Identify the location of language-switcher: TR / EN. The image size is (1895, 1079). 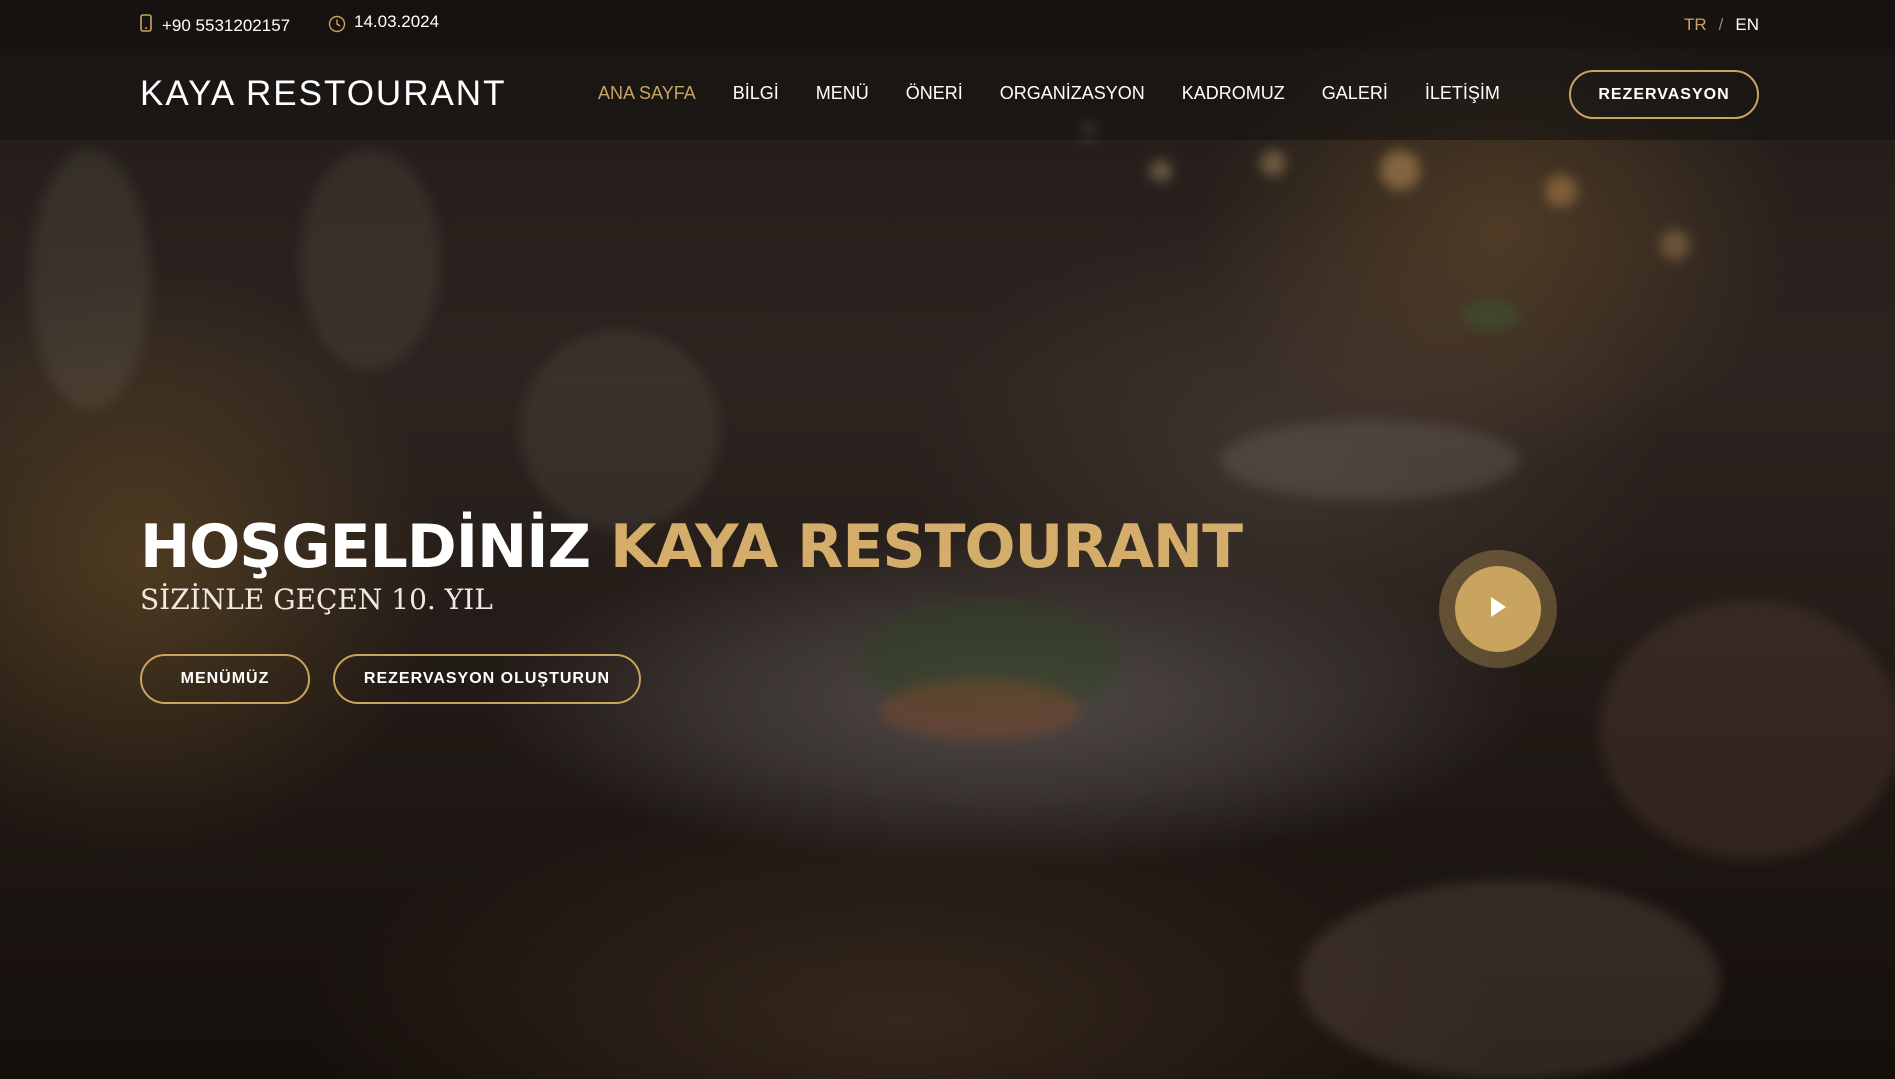
(1721, 25).